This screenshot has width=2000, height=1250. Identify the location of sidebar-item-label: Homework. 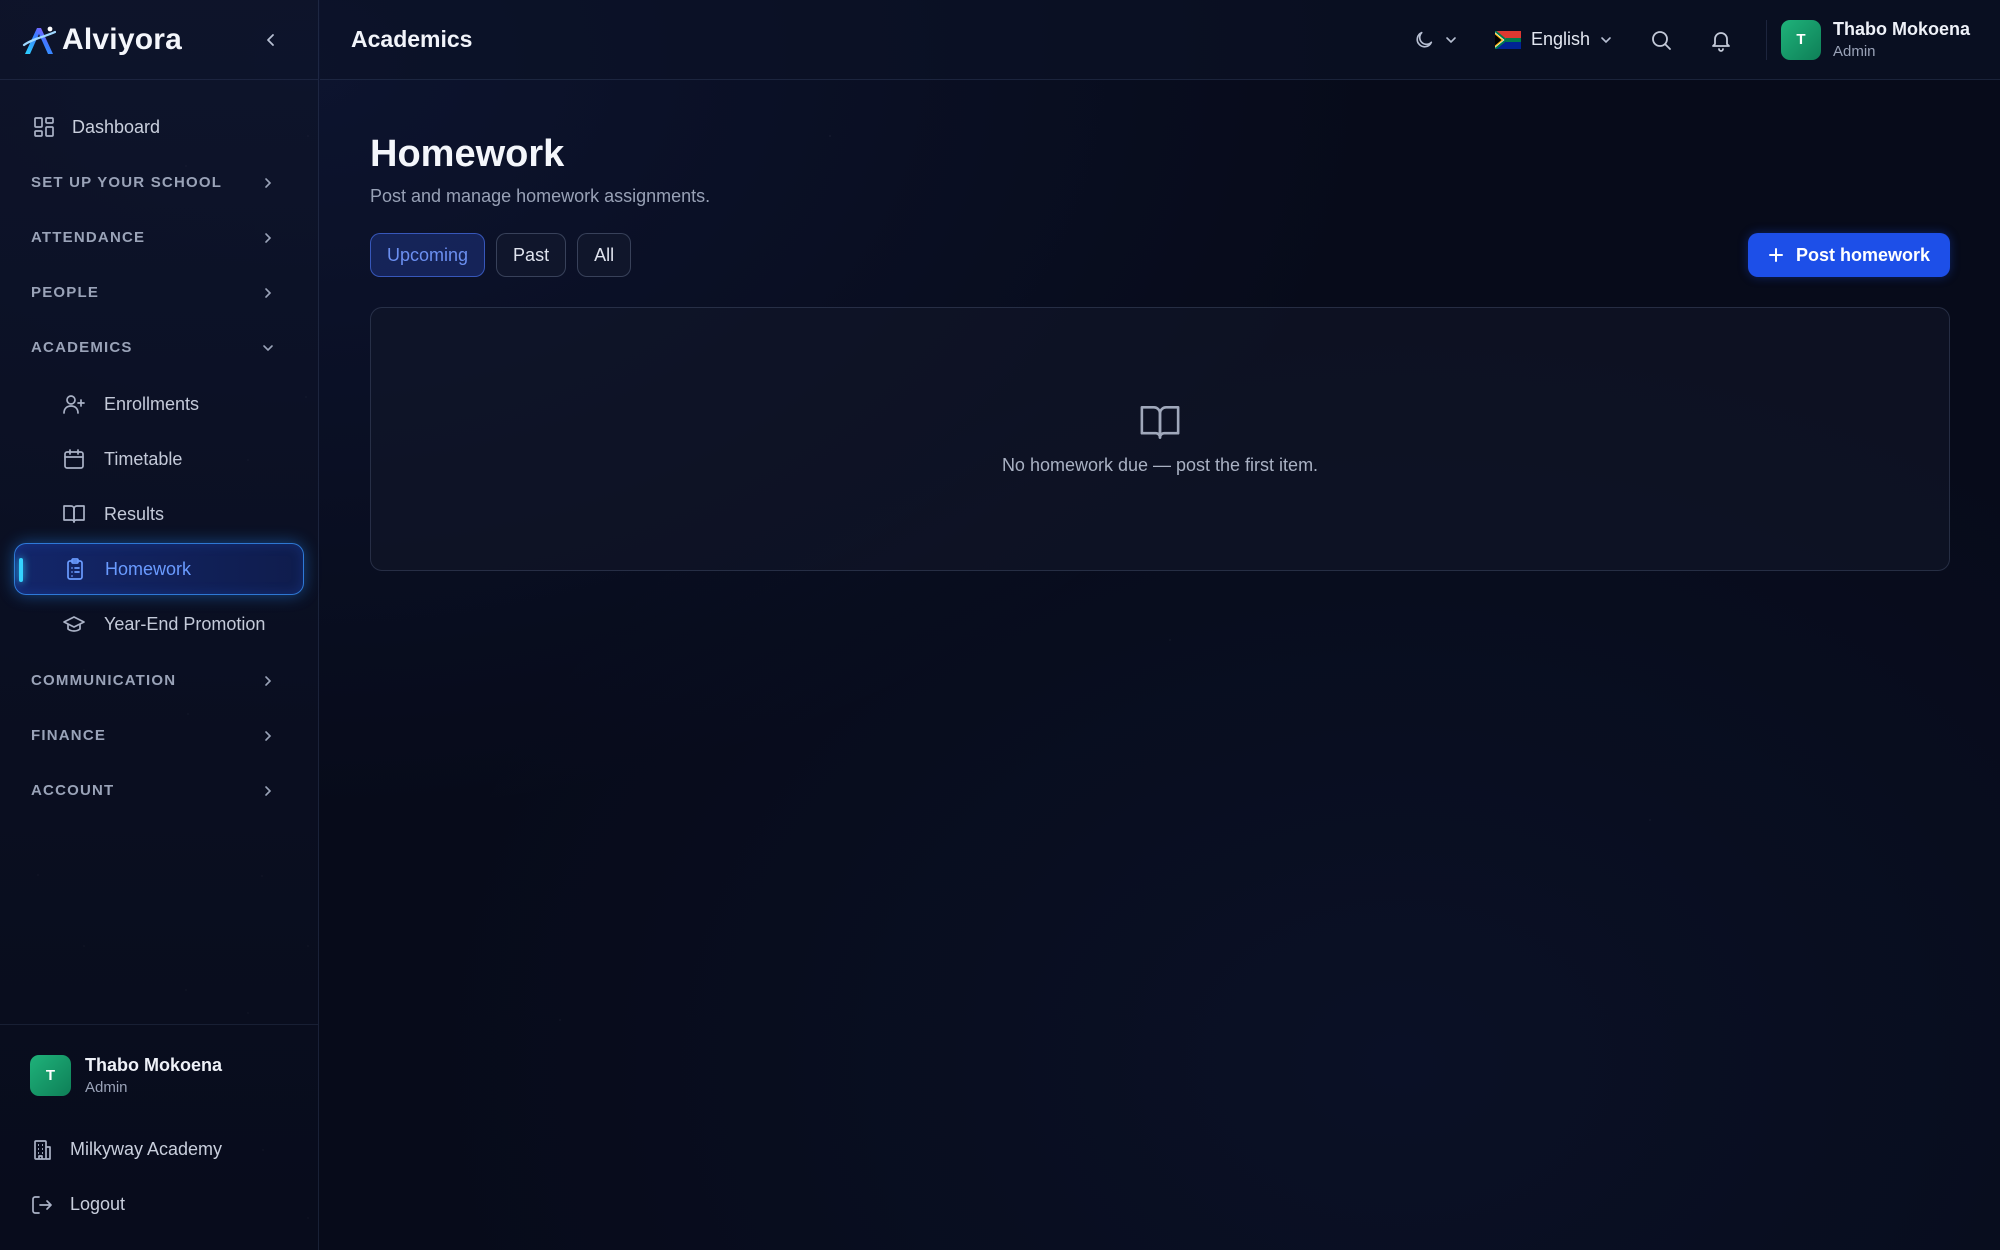
(148, 568).